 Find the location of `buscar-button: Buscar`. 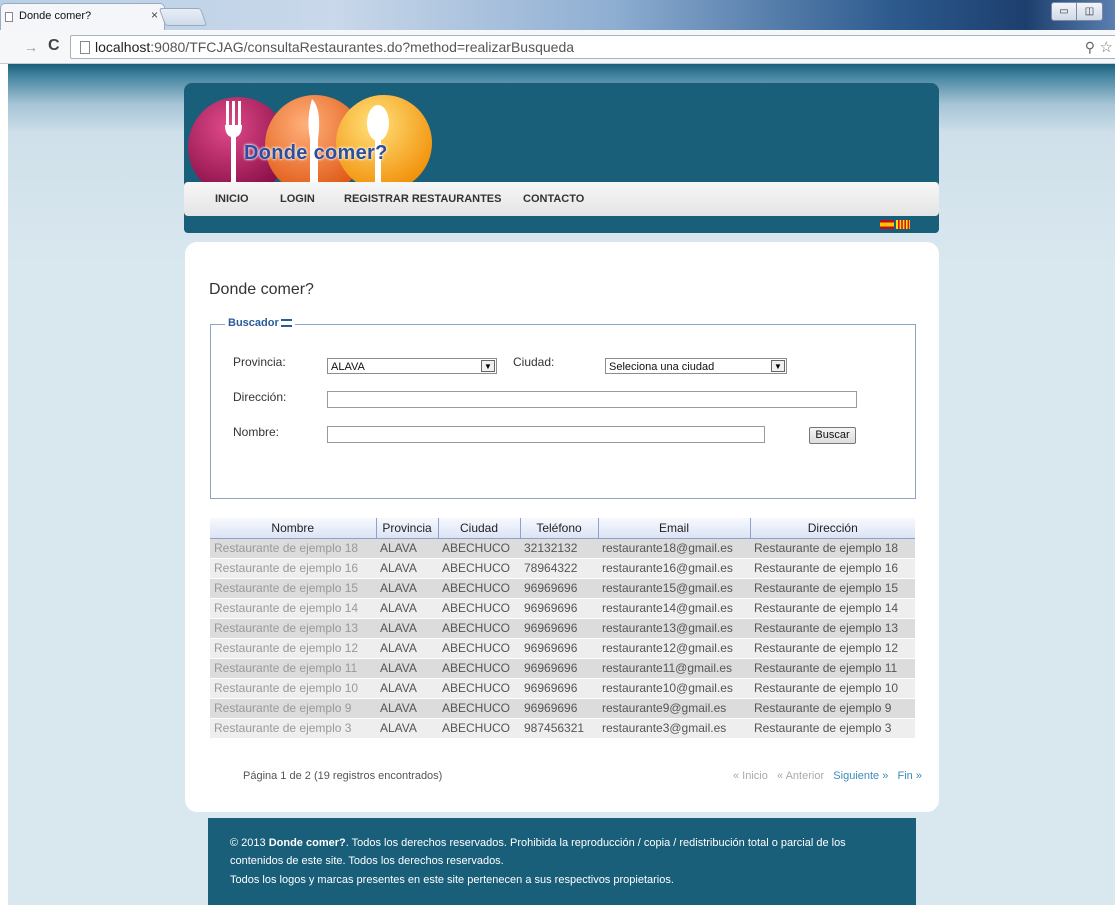

buscar-button: Buscar is located at coordinates (832, 435).